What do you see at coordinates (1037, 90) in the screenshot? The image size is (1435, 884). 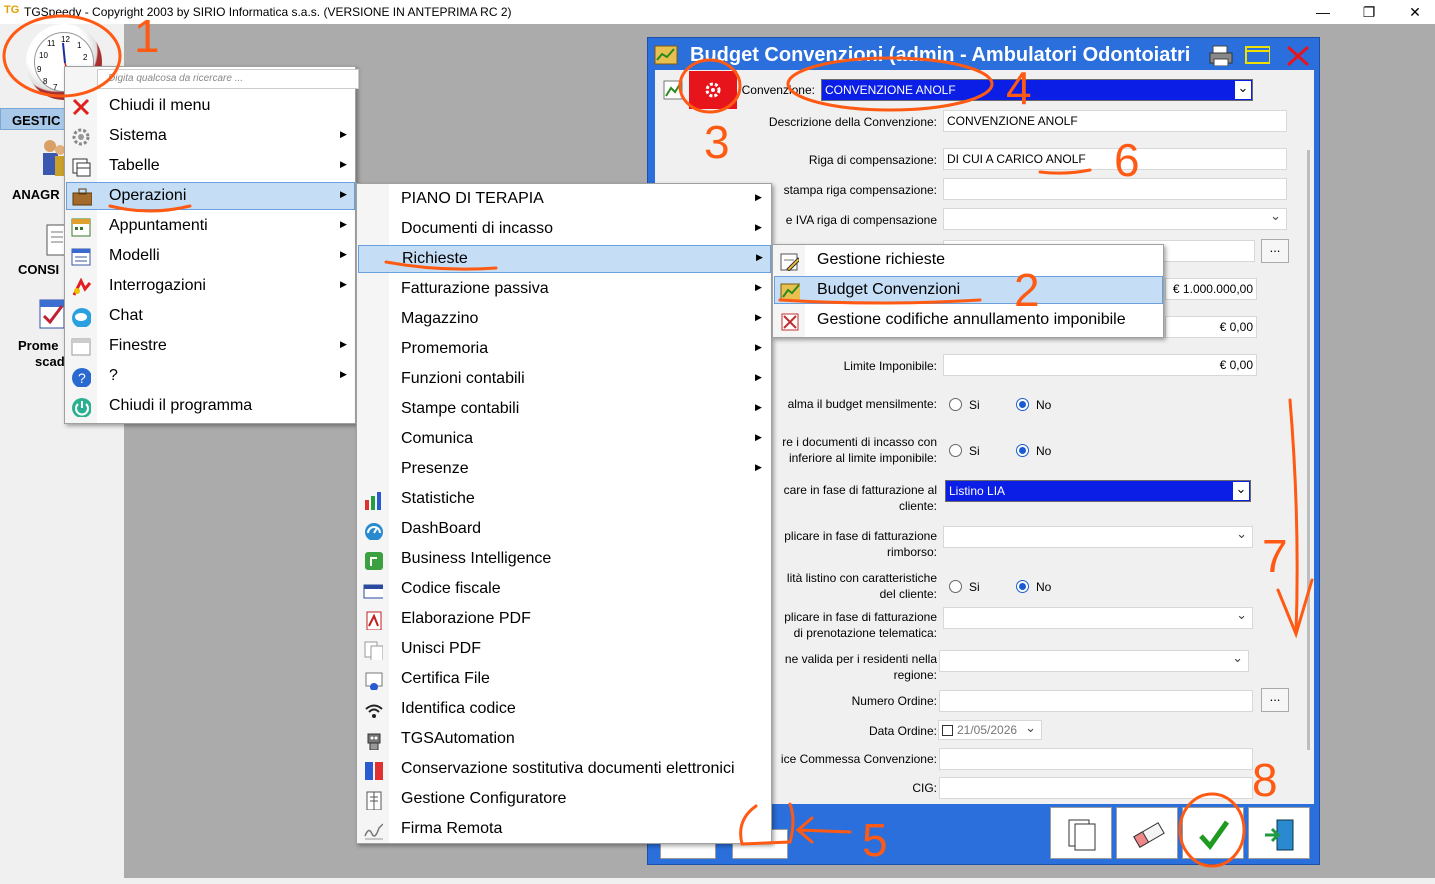 I see `convenzione-select: CONVENZIONE ANOLF` at bounding box center [1037, 90].